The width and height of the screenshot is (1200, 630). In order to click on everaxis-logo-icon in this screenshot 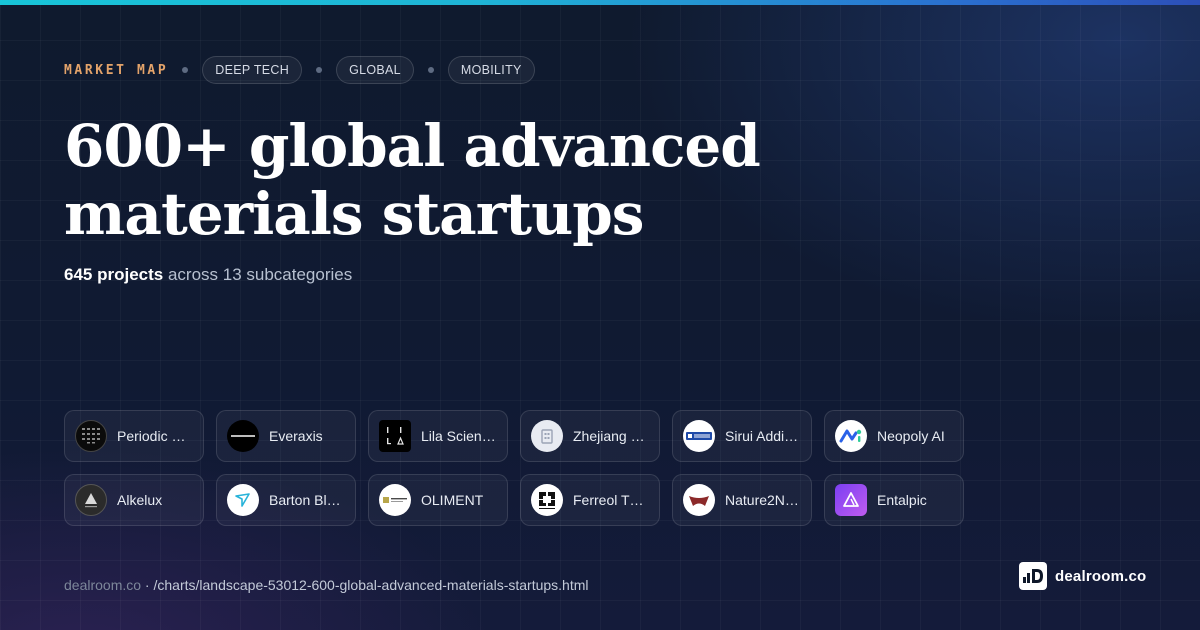, I will do `click(243, 436)`.